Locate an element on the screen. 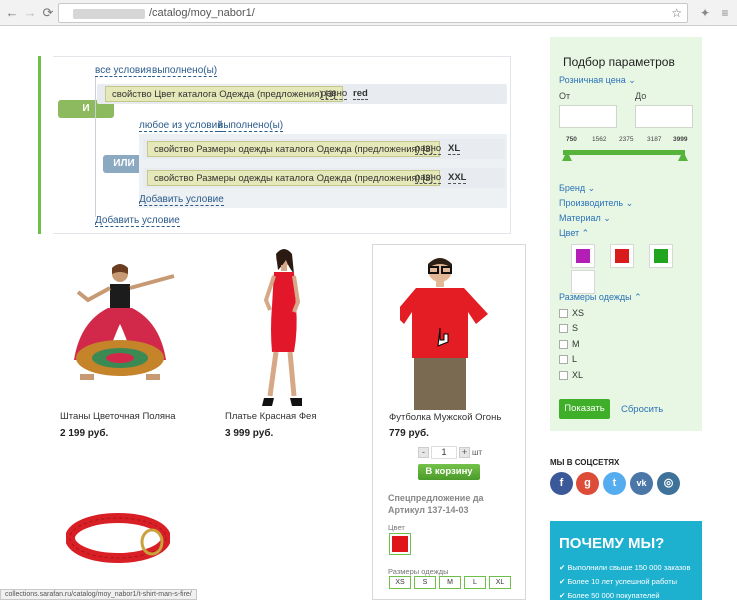 This screenshot has height=600, width=737. reset-link: Сбросить is located at coordinates (642, 409).